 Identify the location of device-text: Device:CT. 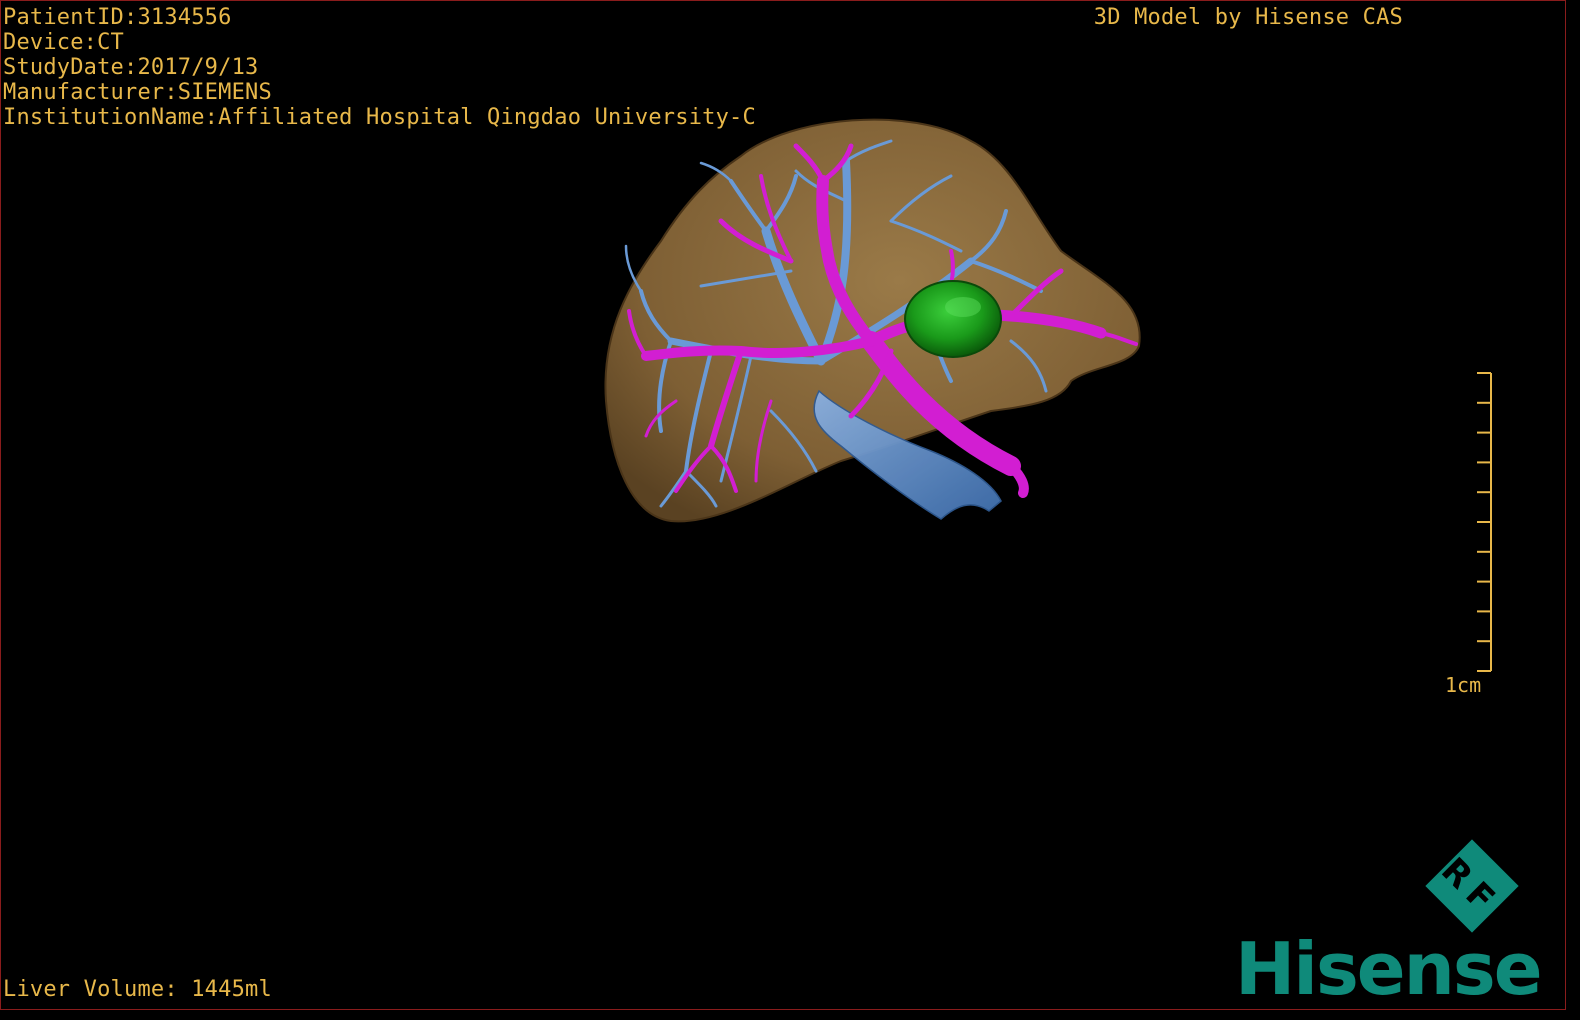
(64, 42).